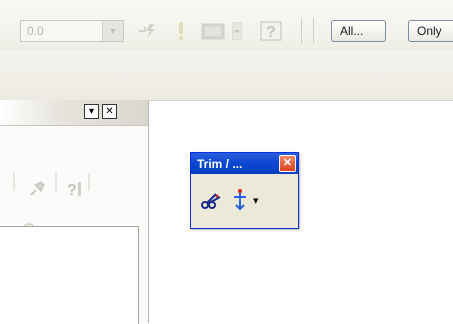 This screenshot has width=453, height=324. Describe the element at coordinates (35, 31) in the screenshot. I see `combo-value: 0.0` at that location.